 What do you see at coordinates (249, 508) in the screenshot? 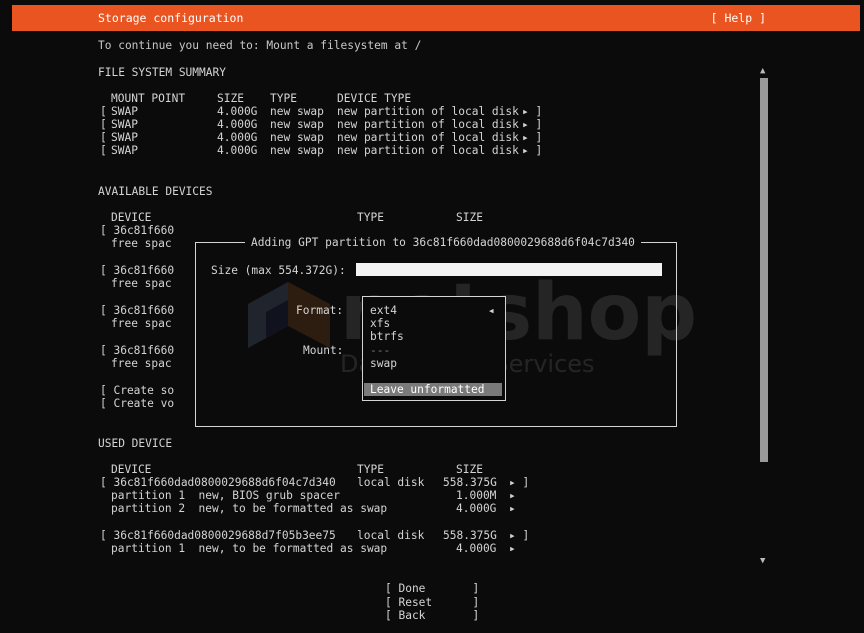
I see `partition-name: partition 2 new, to be formatted as swap` at bounding box center [249, 508].